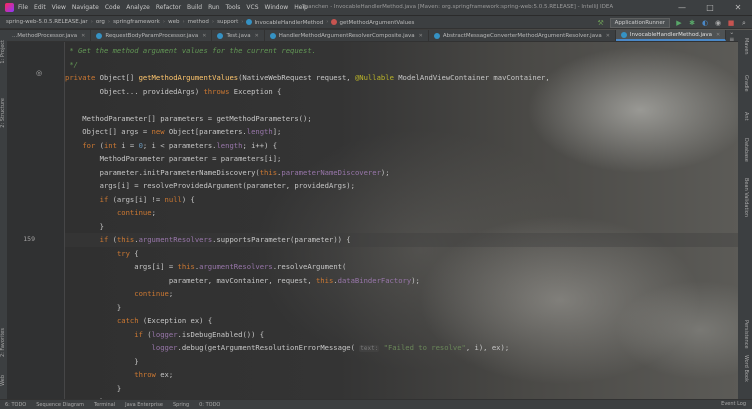 Image resolution: width=752 pixels, height=409 pixels. I want to click on maximize-icon: □, so click(710, 8).